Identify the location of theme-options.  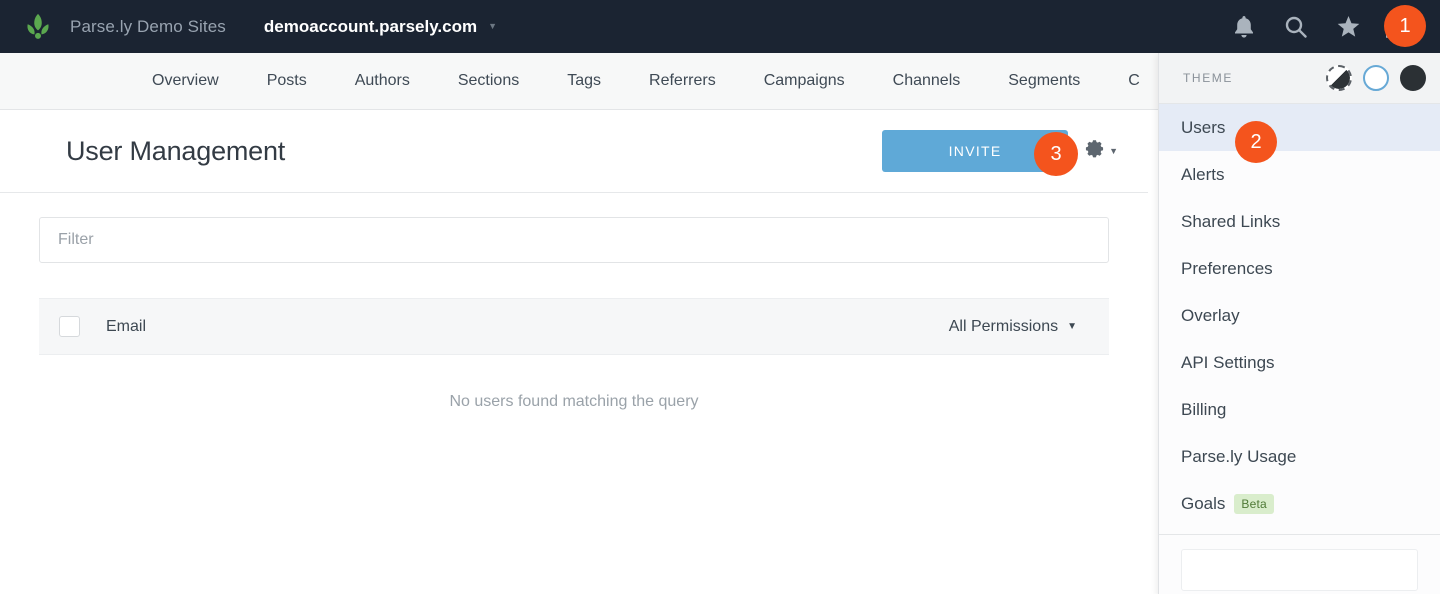
(1376, 78).